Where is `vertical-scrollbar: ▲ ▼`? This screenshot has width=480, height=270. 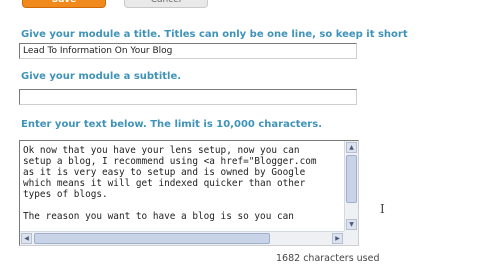 vertical-scrollbar: ▲ ▼ is located at coordinates (351, 186).